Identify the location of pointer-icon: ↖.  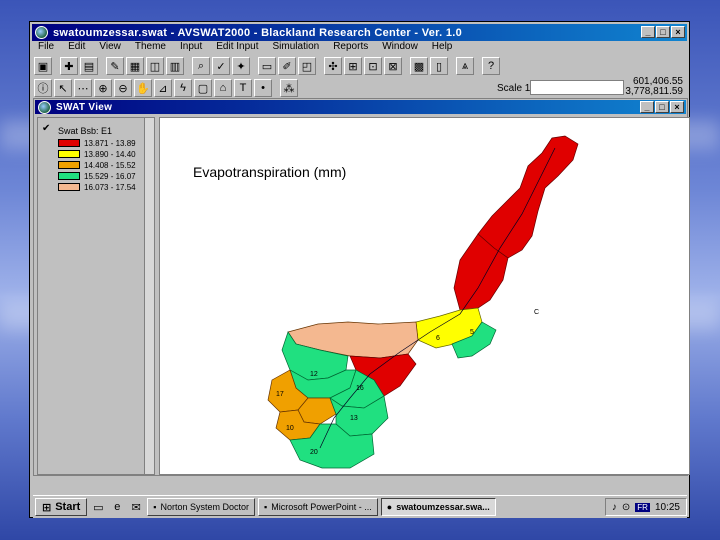
(63, 88).